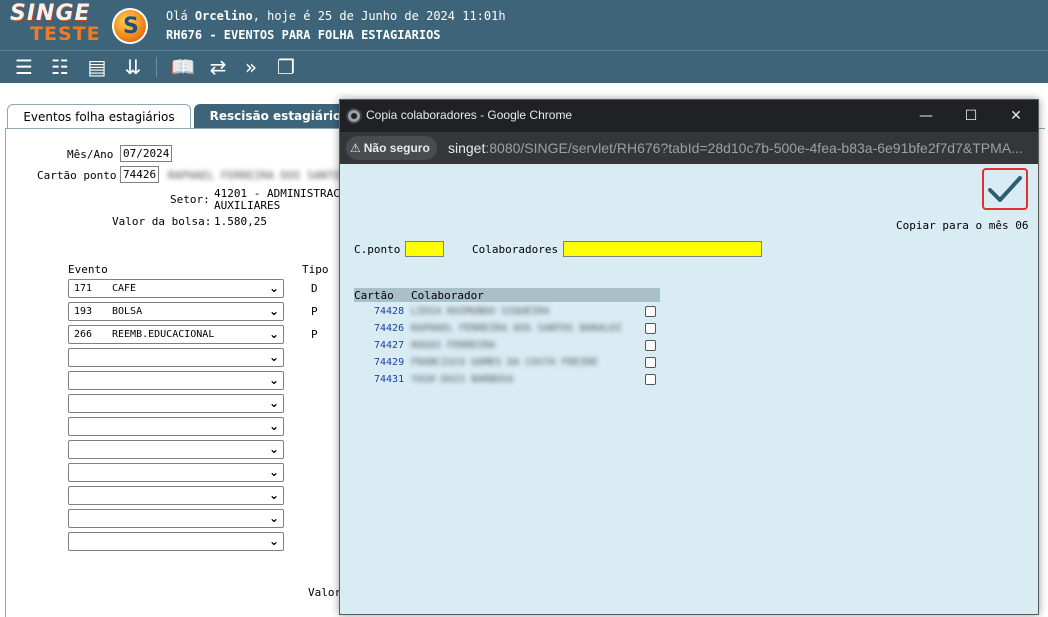  I want to click on col-cartao: Cartão, so click(374, 295).